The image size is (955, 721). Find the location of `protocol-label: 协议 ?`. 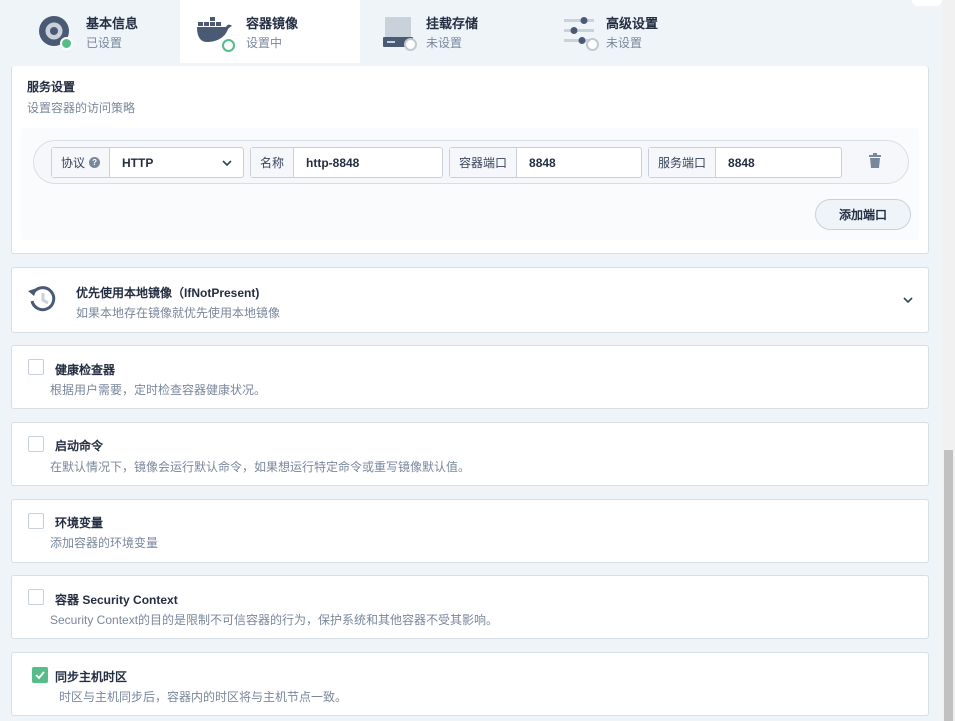

protocol-label: 协议 ? is located at coordinates (81, 162).